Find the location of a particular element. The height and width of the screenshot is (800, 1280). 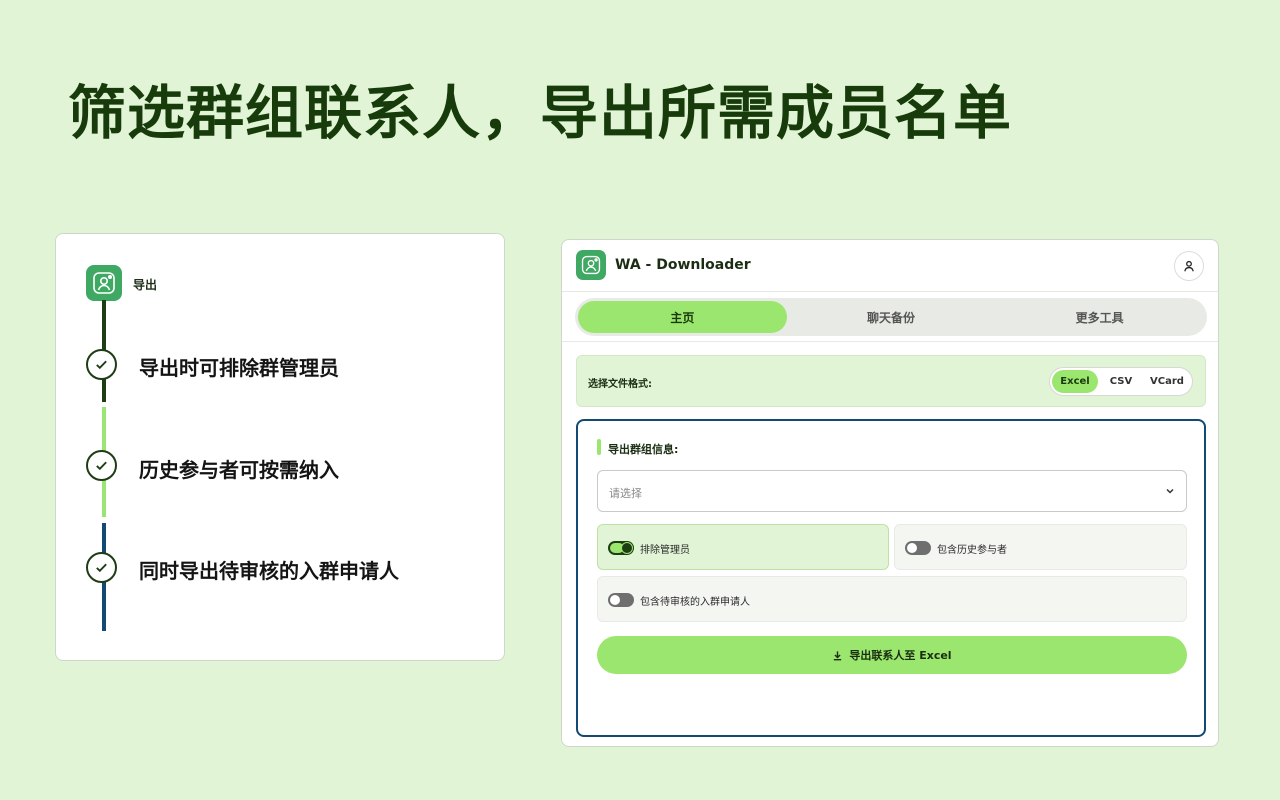

file-format-selector: Excel CSV VCard is located at coordinates (1121, 381).